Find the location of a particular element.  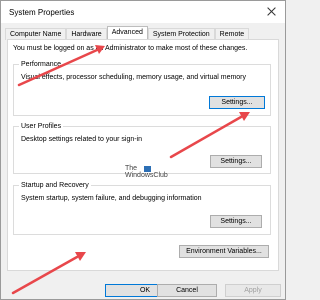

performance-group-title: Performance is located at coordinates (41, 64).